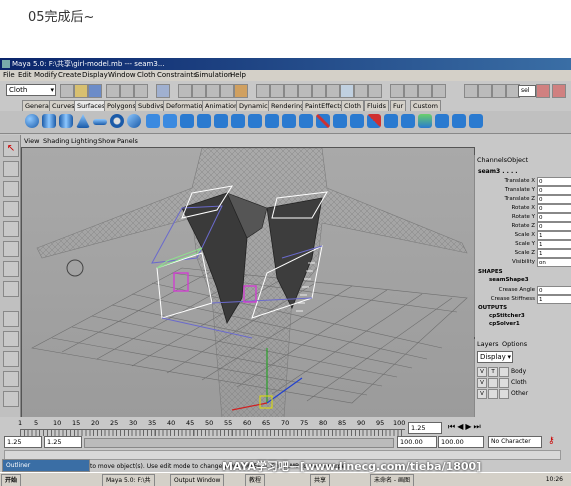  I want to click on shape-name: seamShape3, so click(509, 280).